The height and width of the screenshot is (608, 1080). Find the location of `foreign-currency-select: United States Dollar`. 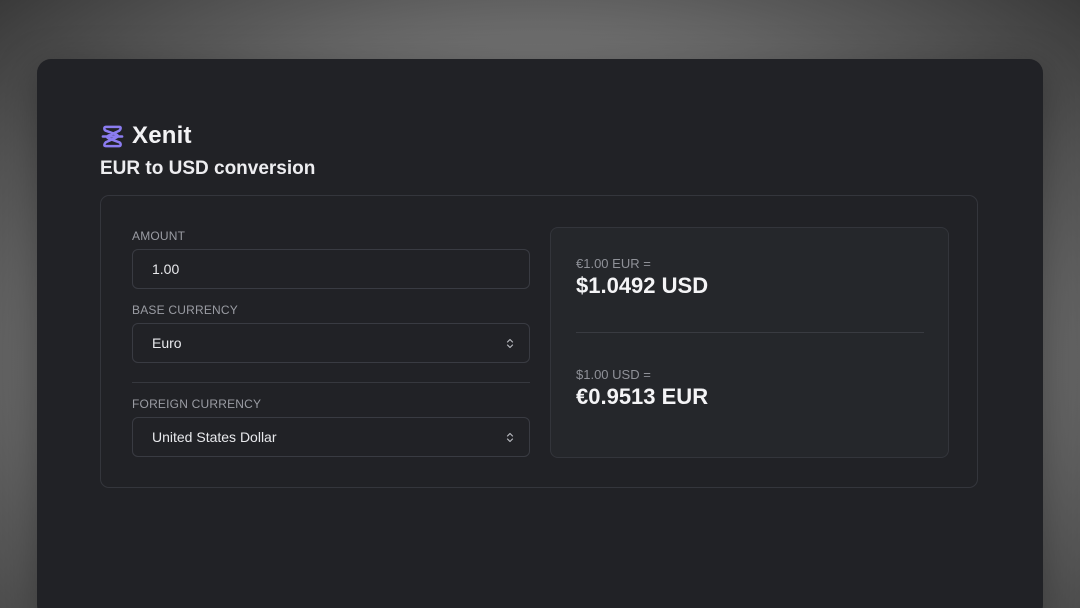

foreign-currency-select: United States Dollar is located at coordinates (331, 437).